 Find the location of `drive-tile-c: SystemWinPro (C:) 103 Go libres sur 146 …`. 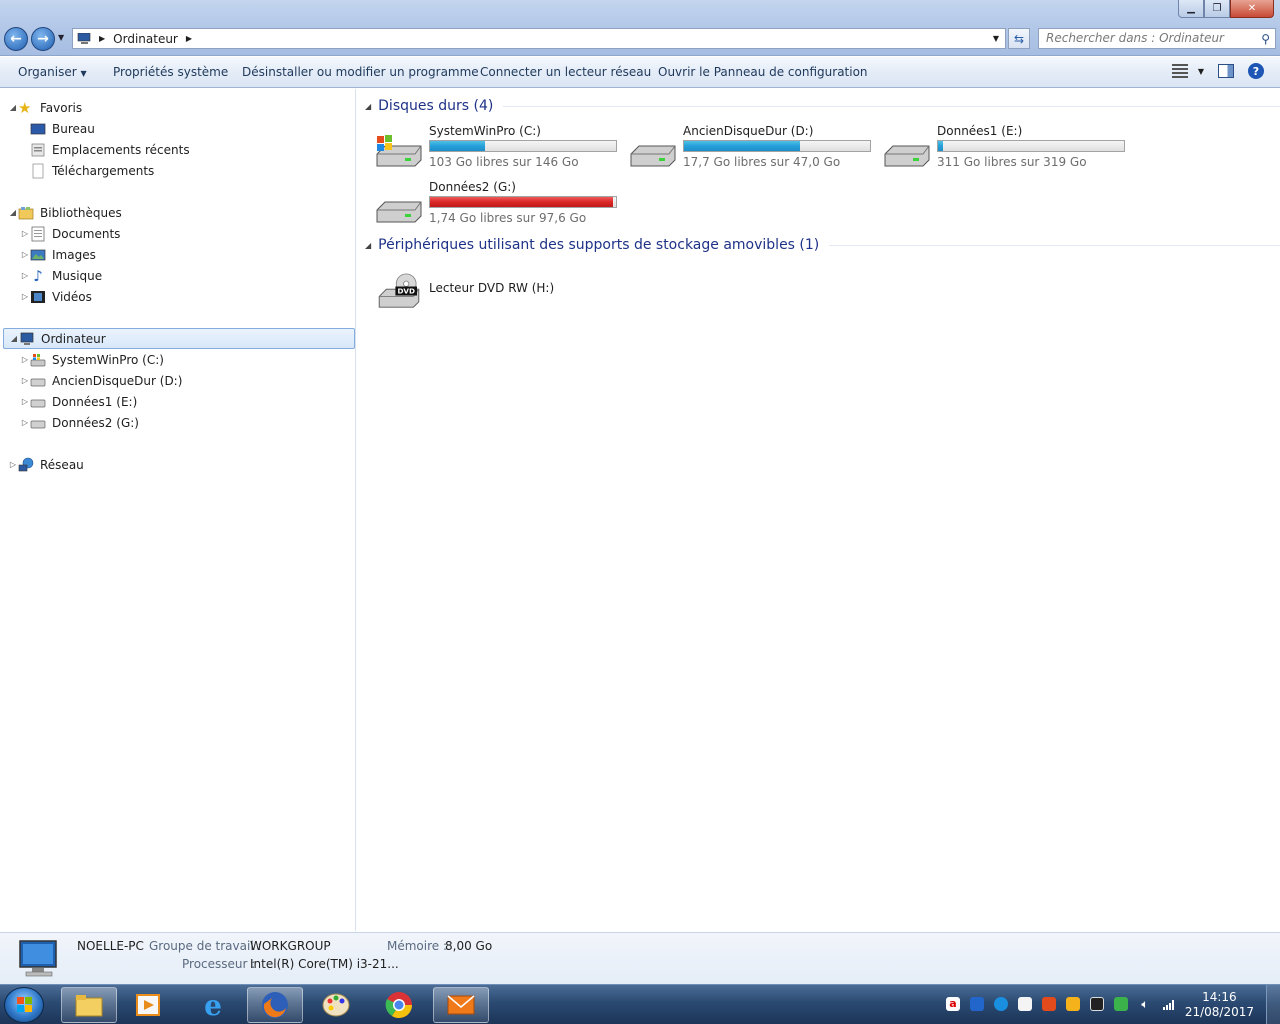

drive-tile-c: SystemWinPro (C:) 103 Go libres sur 146 … is located at coordinates (500, 150).